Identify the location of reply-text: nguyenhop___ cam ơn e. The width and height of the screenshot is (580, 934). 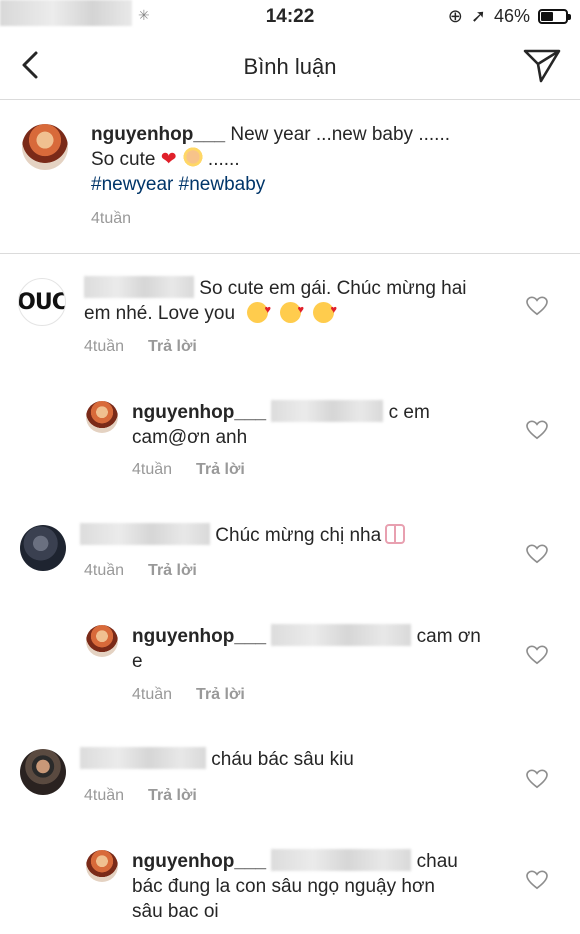
(322, 649).